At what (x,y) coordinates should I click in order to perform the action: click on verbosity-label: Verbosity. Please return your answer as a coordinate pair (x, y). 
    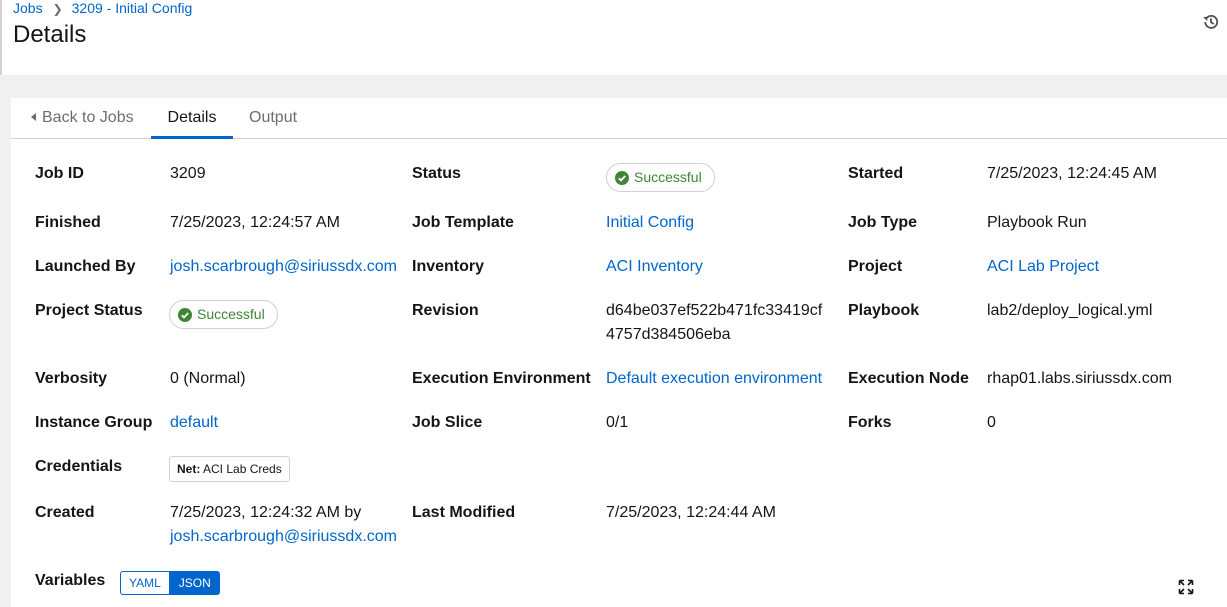
    Looking at the image, I should click on (71, 378).